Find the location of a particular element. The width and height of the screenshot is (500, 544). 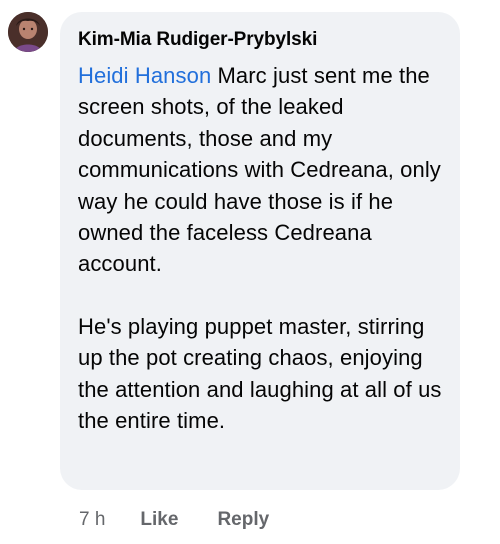

comment-actions: 7 h Like Reply is located at coordinates (193, 520).